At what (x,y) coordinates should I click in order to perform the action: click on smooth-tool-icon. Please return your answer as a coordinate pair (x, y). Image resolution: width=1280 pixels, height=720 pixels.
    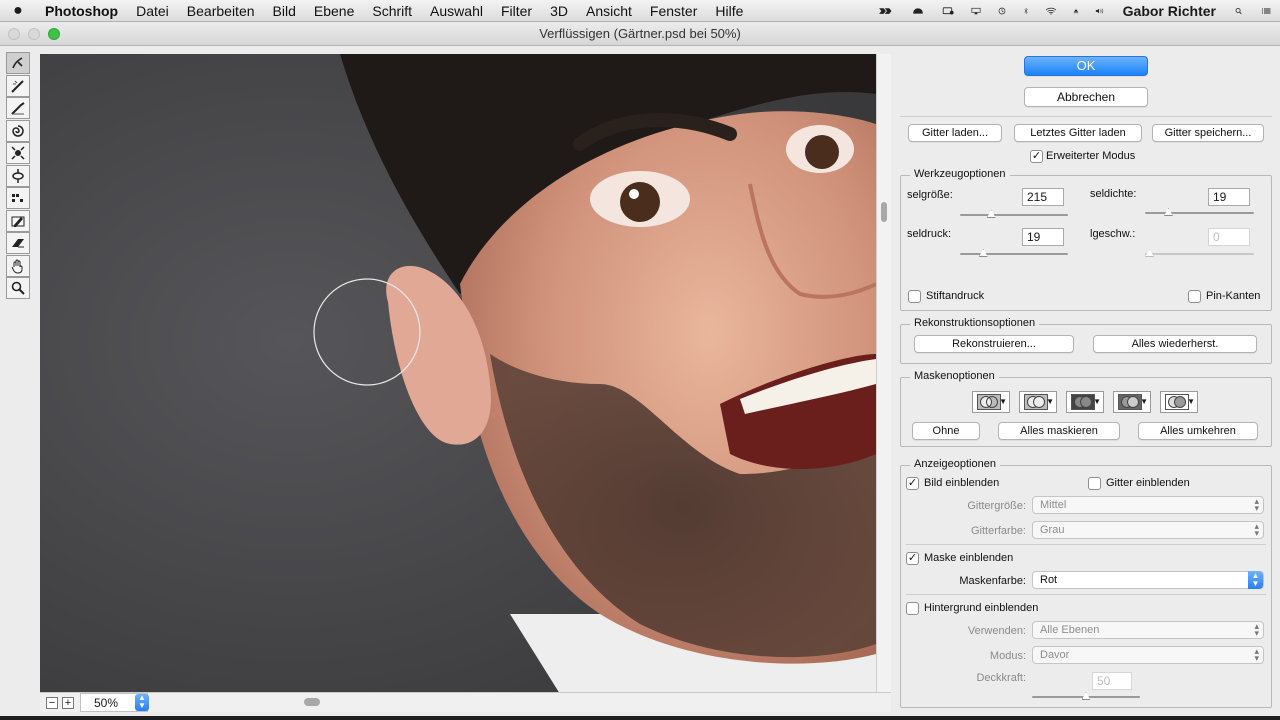
    Looking at the image, I should click on (18, 108).